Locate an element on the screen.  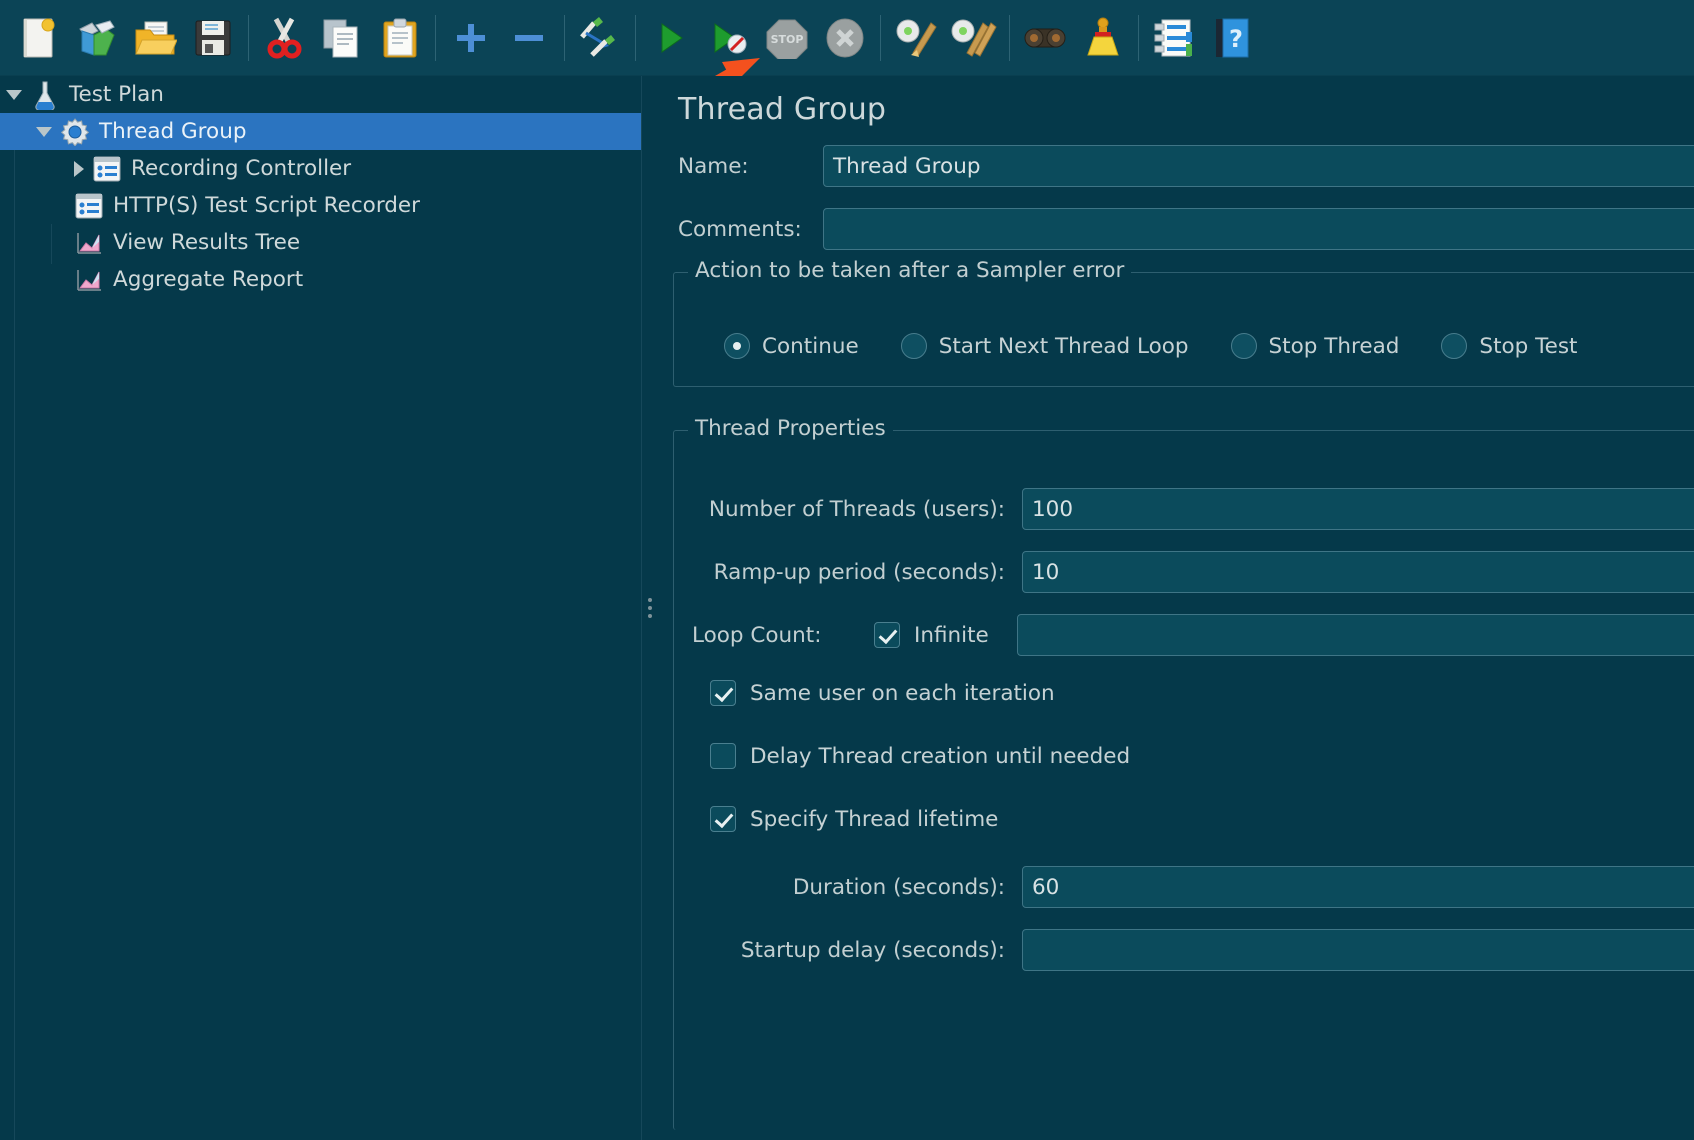
help-icon: ? is located at coordinates (1232, 38).